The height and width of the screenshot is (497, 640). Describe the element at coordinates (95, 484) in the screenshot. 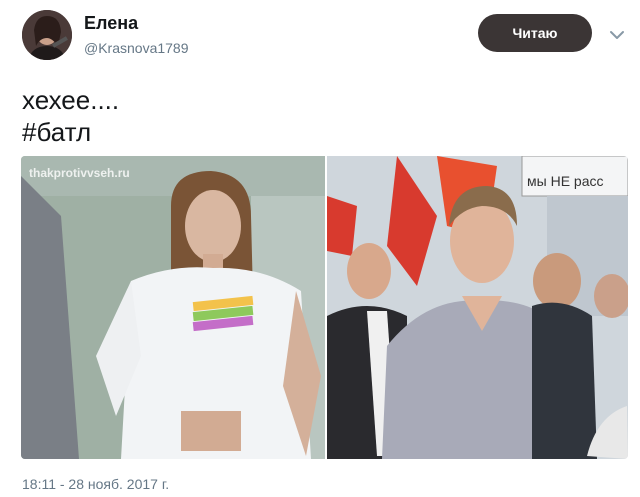

I see `tweet-timestamp: 18:11 - 28 нояб. 2017 г.` at that location.